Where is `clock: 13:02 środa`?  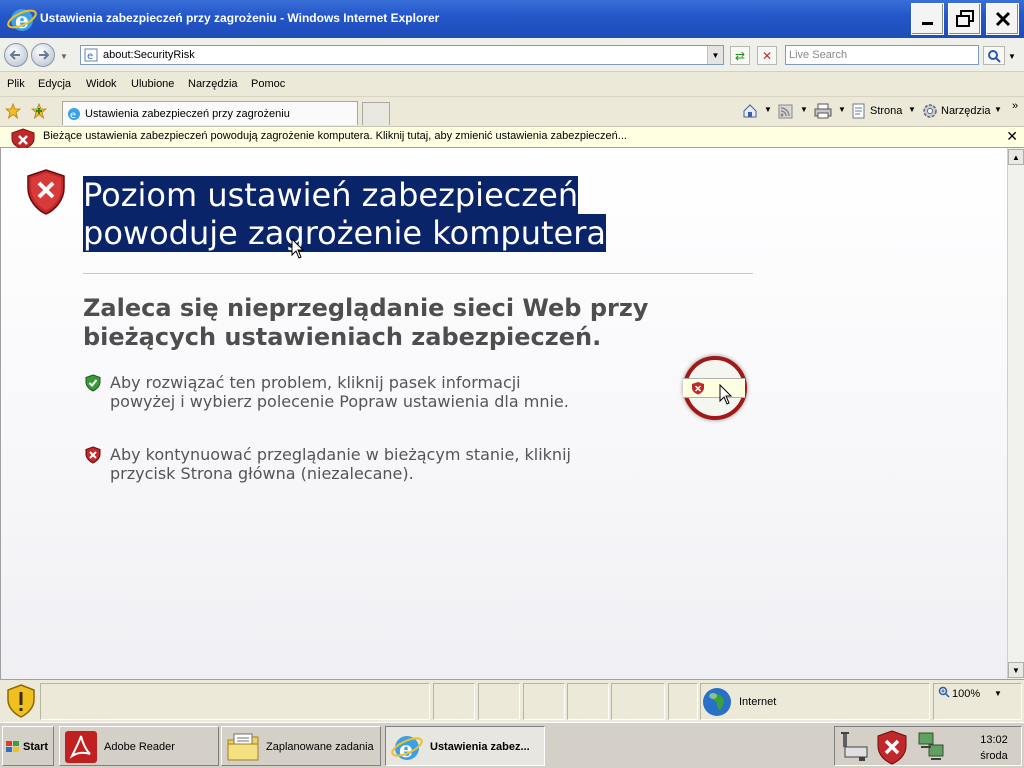 clock: 13:02 środa is located at coordinates (994, 748).